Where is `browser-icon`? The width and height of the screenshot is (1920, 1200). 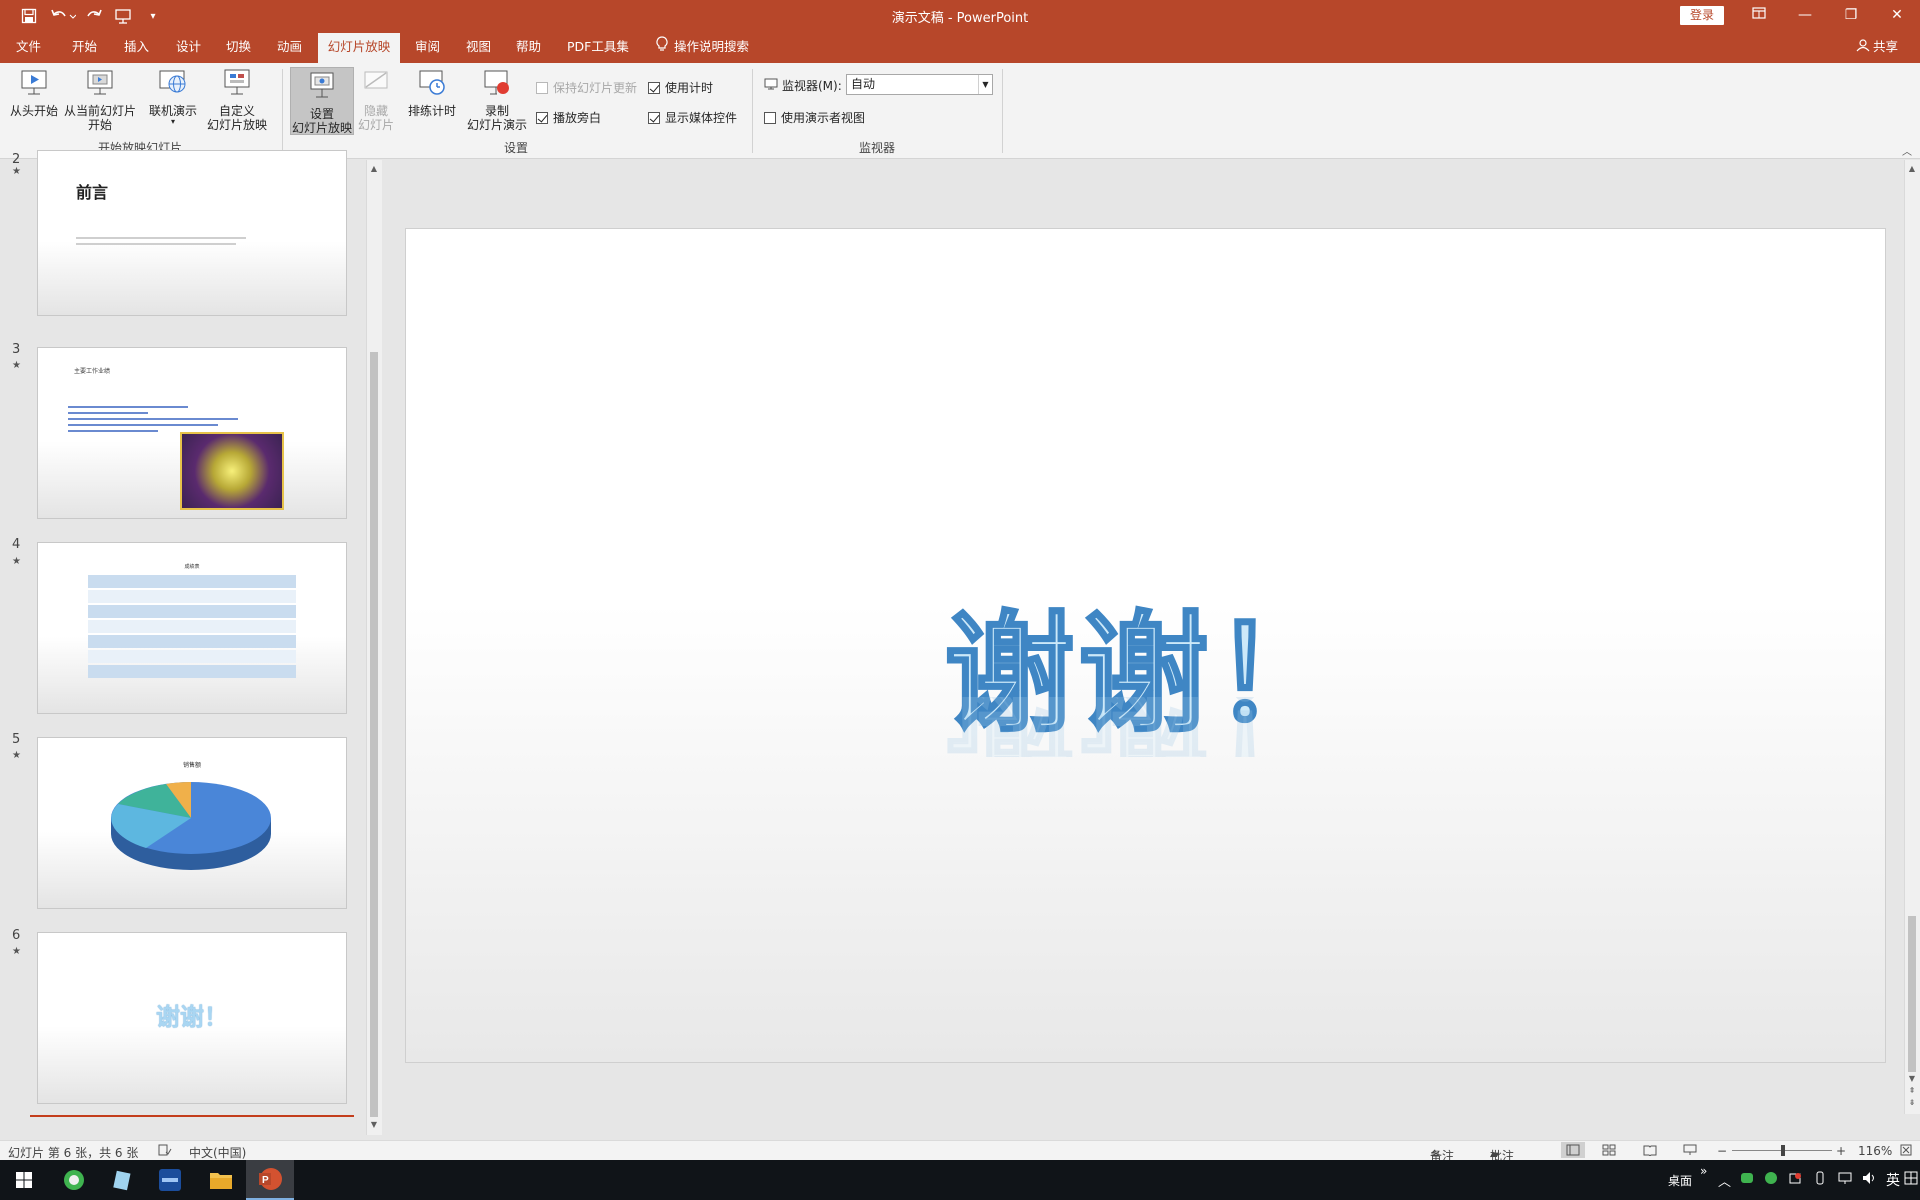
browser-icon is located at coordinates (74, 1180).